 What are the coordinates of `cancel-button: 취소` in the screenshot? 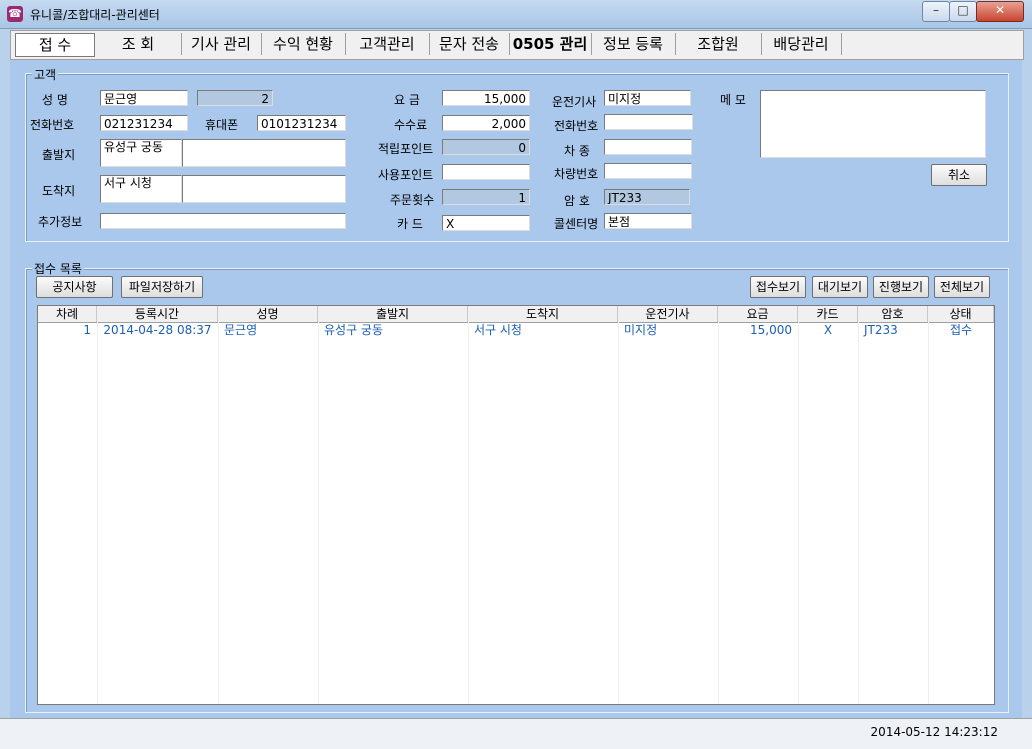 It's located at (959, 175).